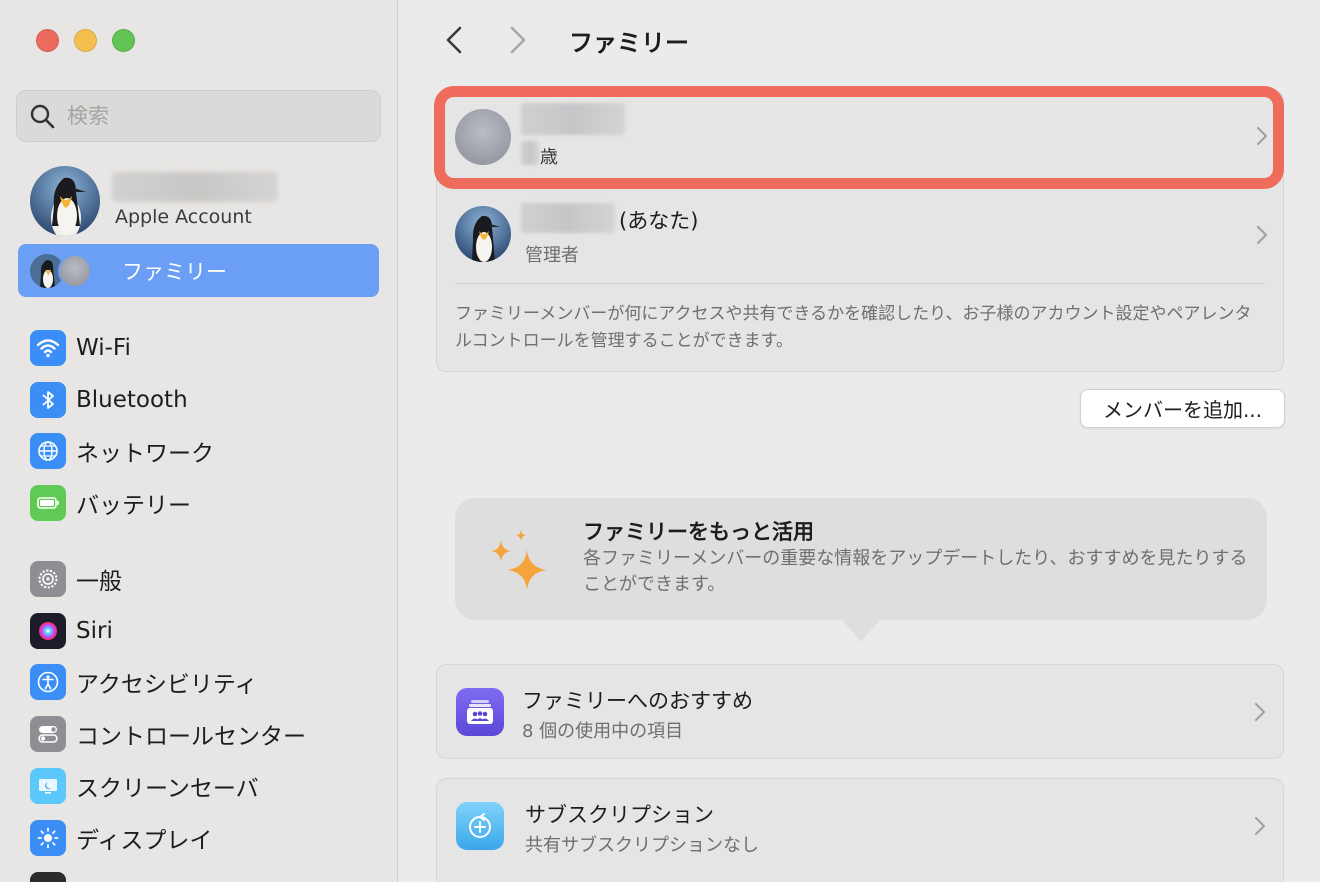  I want to click on sidebar-item-battery: バッテリー, so click(205, 503).